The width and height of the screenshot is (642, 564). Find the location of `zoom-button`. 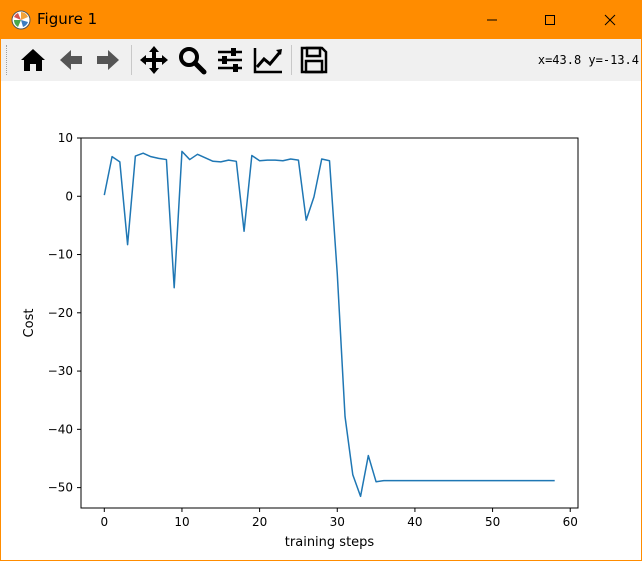

zoom-button is located at coordinates (192, 60).